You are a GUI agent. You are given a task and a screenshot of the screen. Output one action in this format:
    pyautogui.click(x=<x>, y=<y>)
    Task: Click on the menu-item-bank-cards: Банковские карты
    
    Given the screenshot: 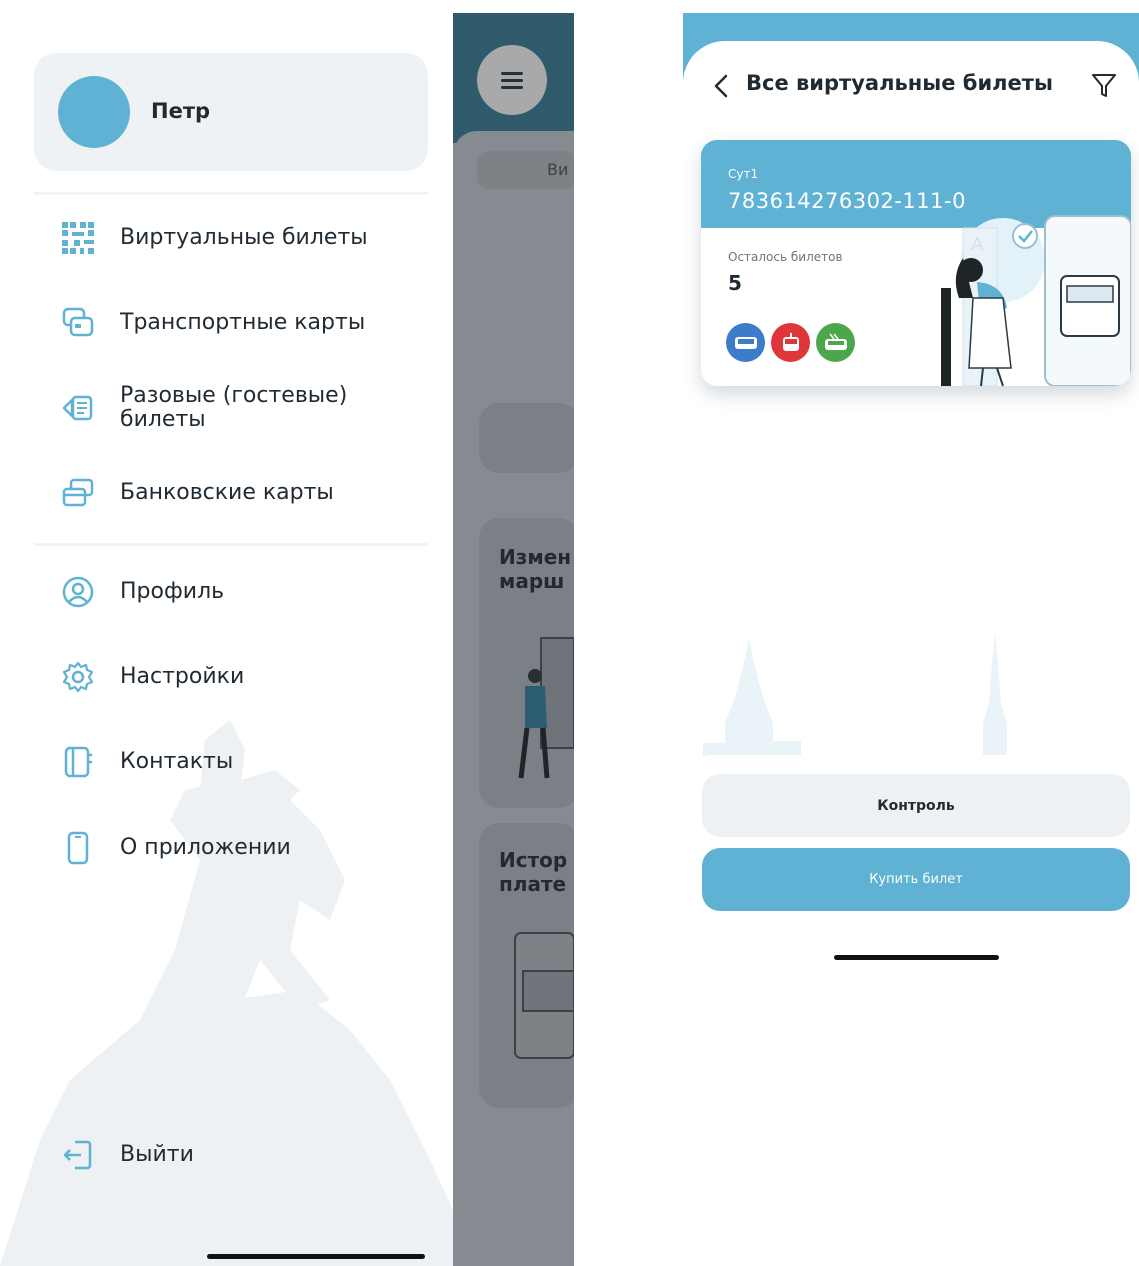 What is the action you would take?
    pyautogui.click(x=197, y=493)
    